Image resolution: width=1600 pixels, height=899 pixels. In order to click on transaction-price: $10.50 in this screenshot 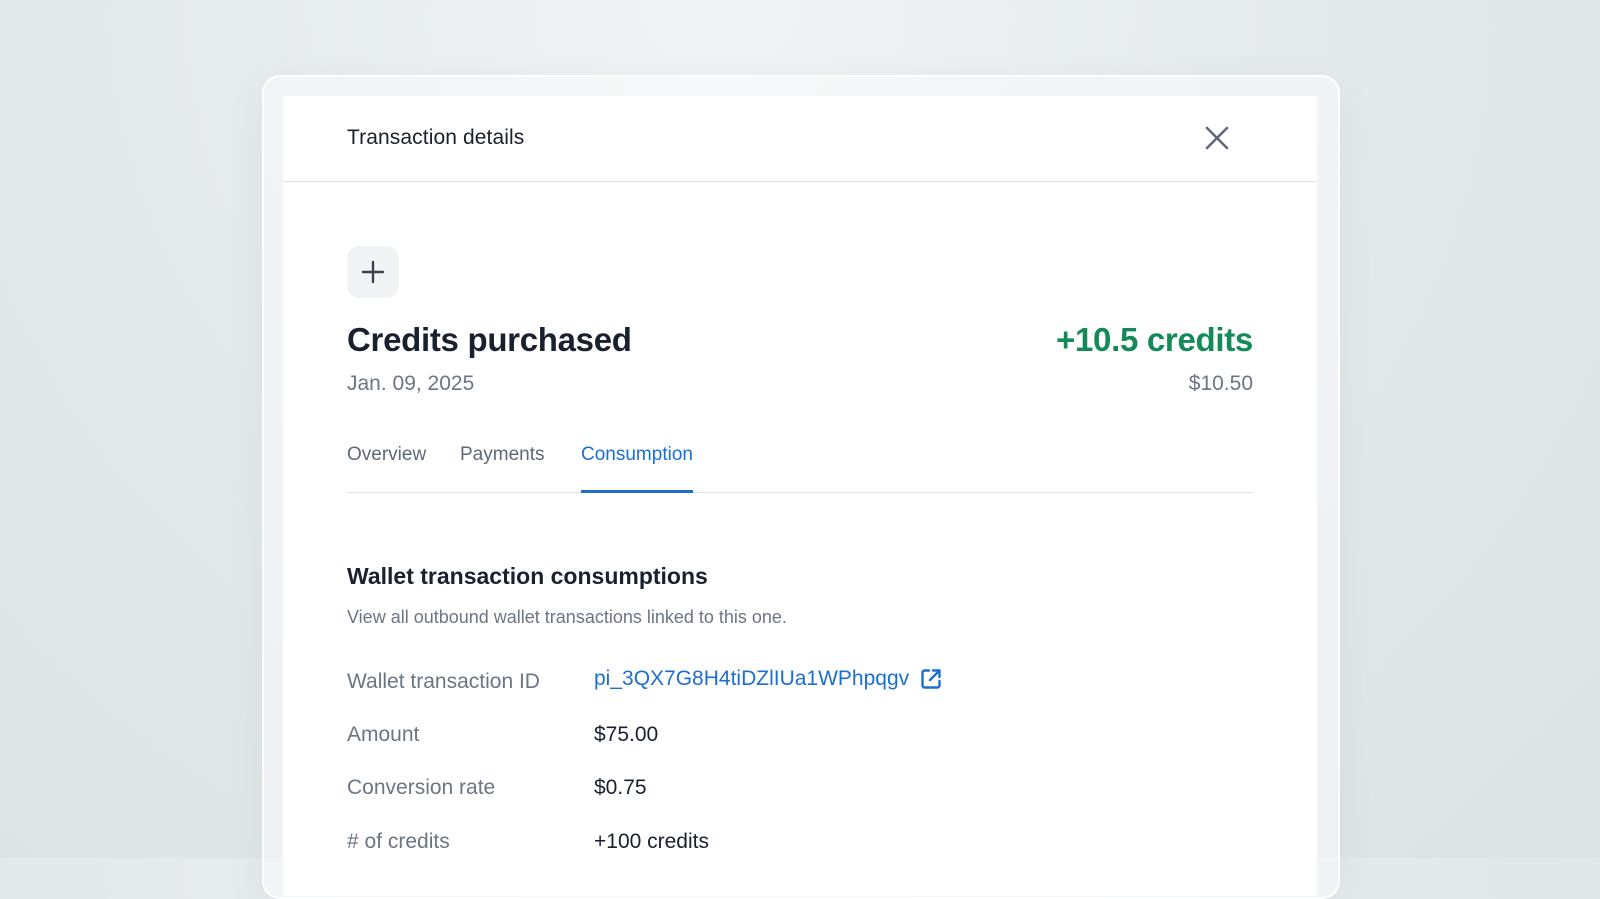, I will do `click(1220, 383)`.